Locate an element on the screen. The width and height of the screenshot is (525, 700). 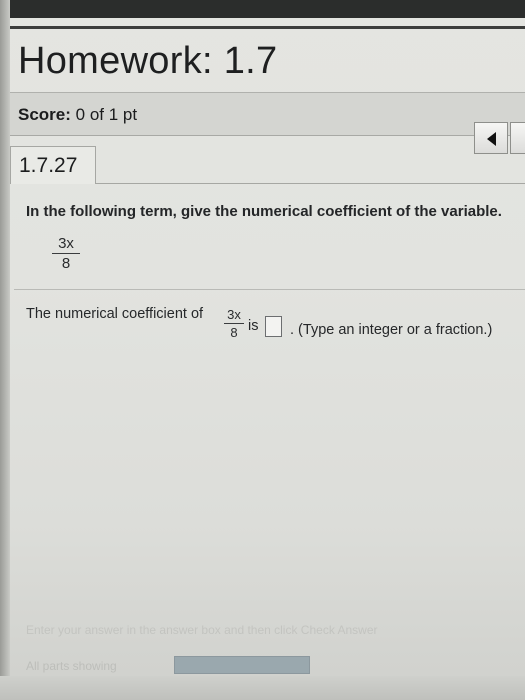
section-divider is located at coordinates (269, 289).